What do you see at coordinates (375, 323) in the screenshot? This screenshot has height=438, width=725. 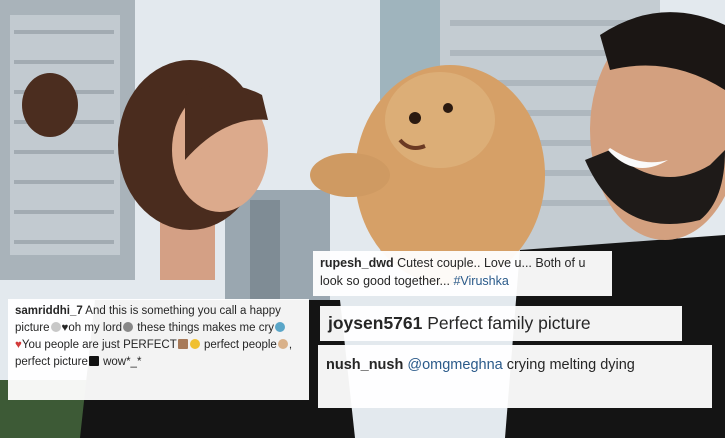 I see `comment-username: joysen5761` at bounding box center [375, 323].